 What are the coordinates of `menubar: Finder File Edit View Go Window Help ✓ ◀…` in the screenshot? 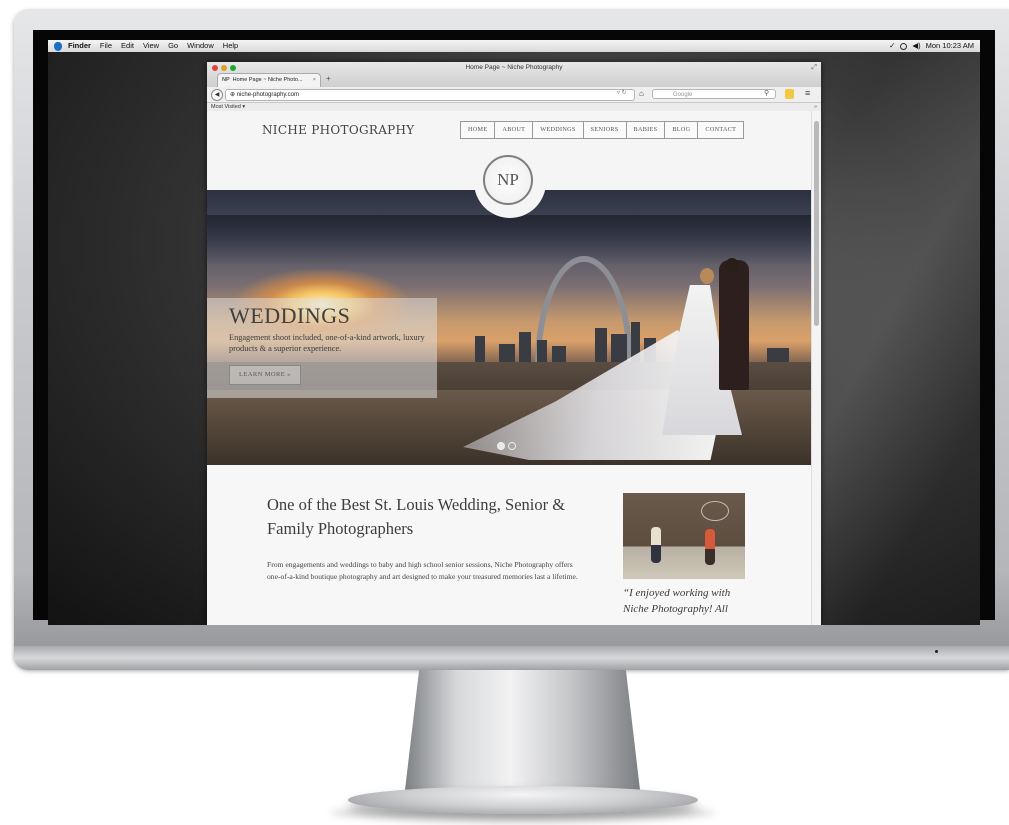 It's located at (514, 46).